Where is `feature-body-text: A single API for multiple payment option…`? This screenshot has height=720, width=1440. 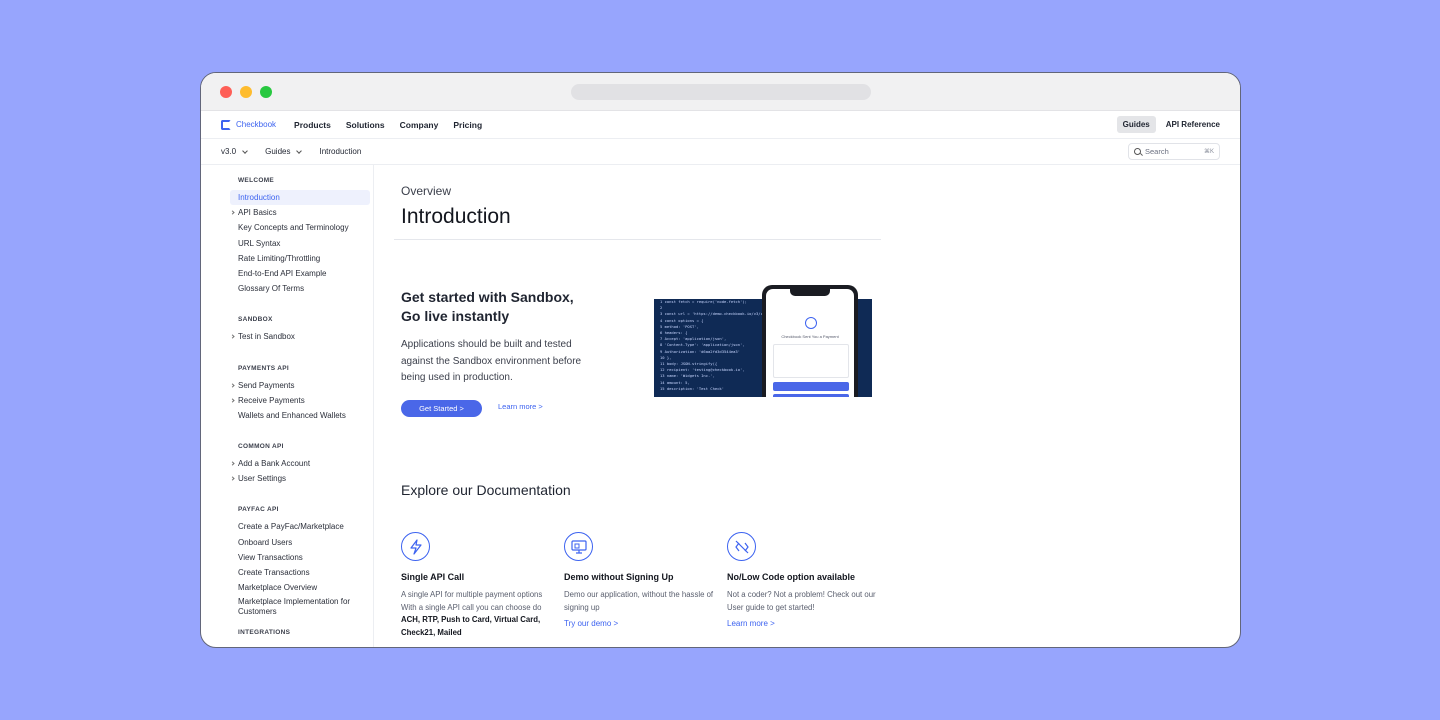
feature-body-text: A single API for multiple payment option… is located at coordinates (472, 601).